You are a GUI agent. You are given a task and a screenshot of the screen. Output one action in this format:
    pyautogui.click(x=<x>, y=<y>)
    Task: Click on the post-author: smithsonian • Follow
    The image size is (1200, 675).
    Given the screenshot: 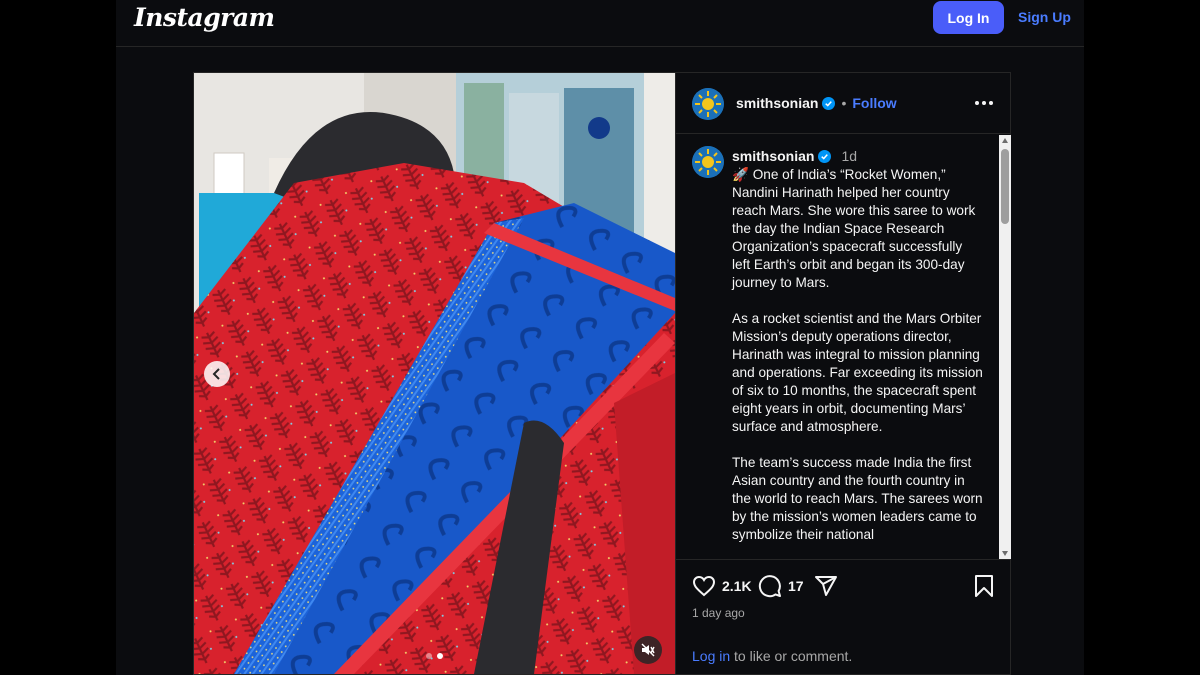 What is the action you would take?
    pyautogui.click(x=816, y=103)
    